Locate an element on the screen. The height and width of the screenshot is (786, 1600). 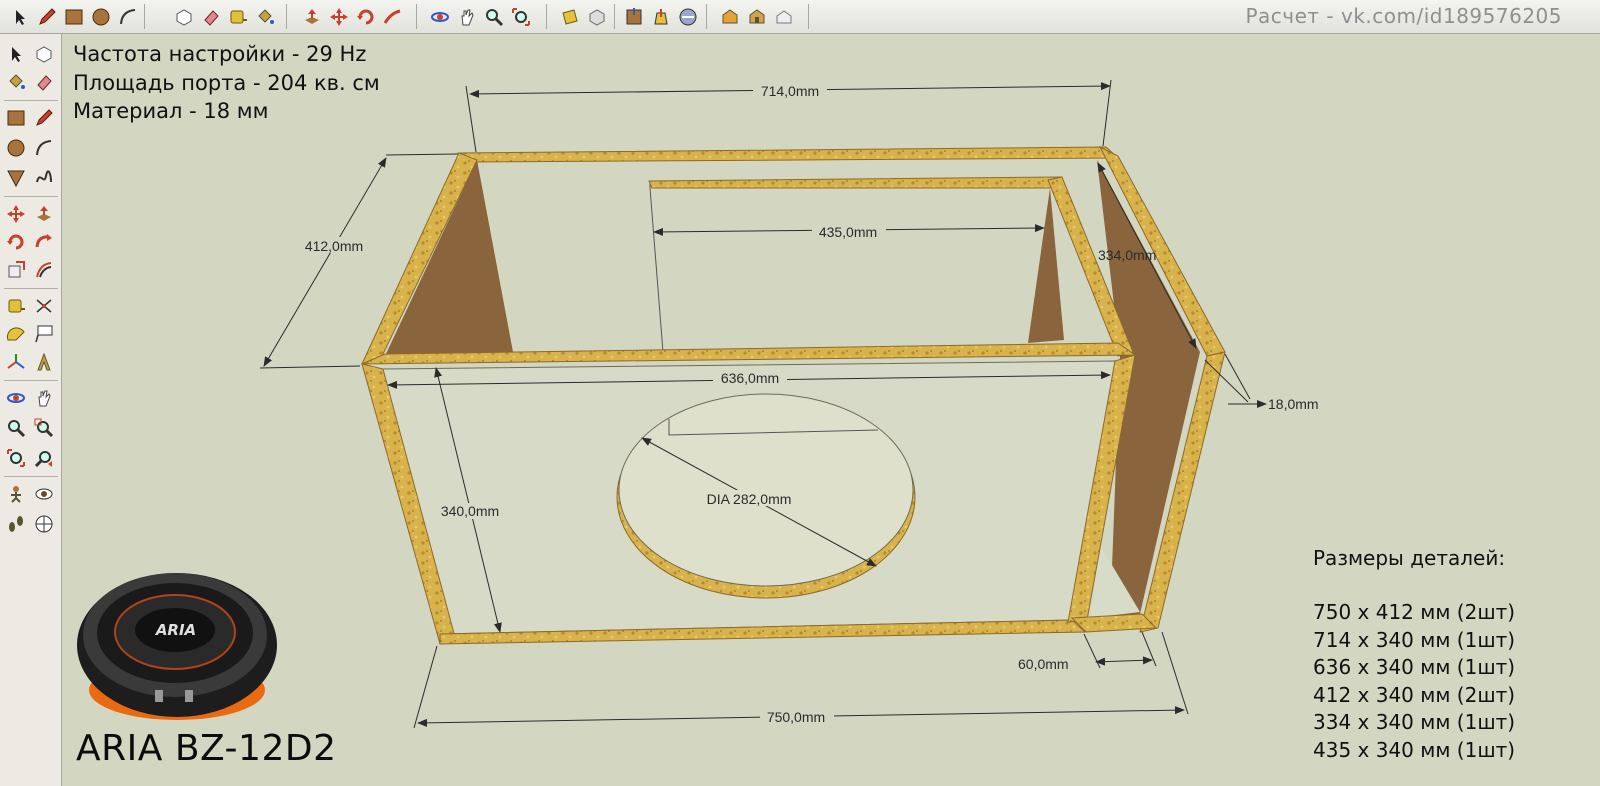
dimension-label-60: 60,0mm is located at coordinates (1043, 664).